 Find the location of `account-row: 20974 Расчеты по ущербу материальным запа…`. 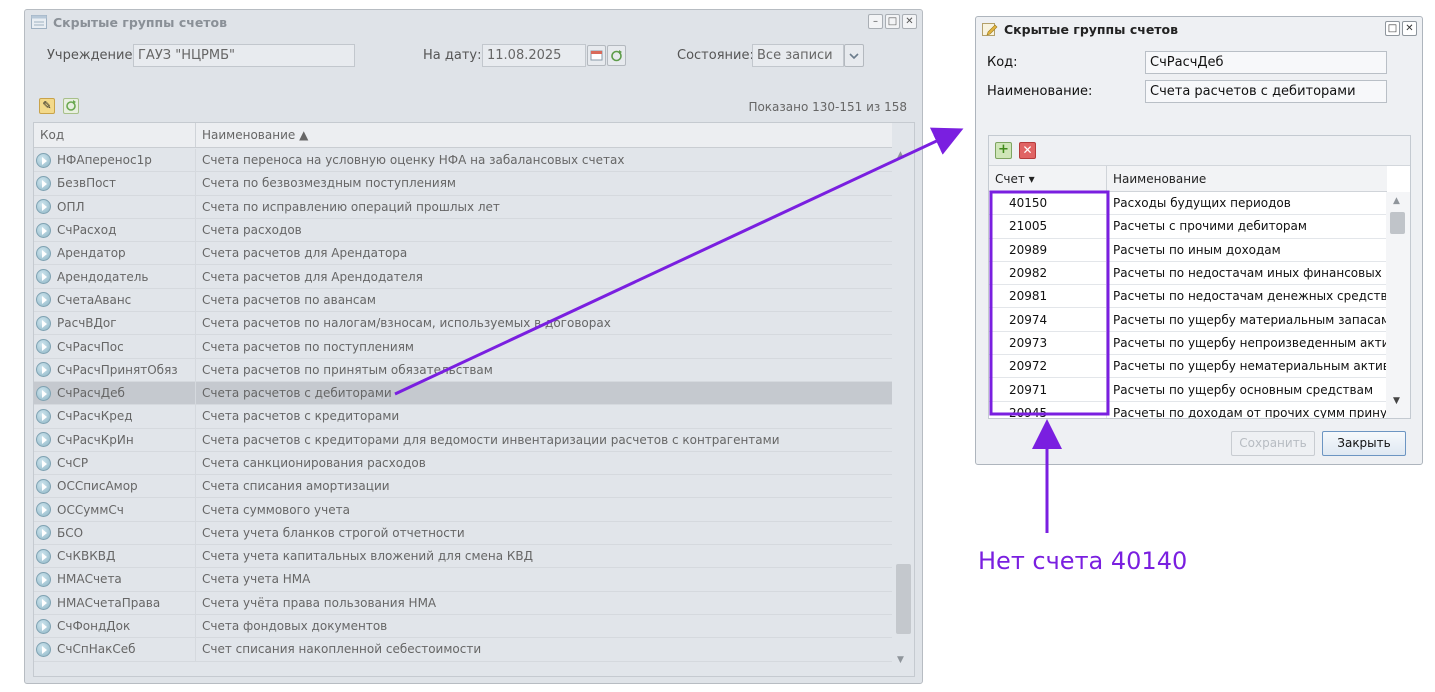

account-row: 20974 Расчеты по ущербу материальным запа… is located at coordinates (1188, 320).